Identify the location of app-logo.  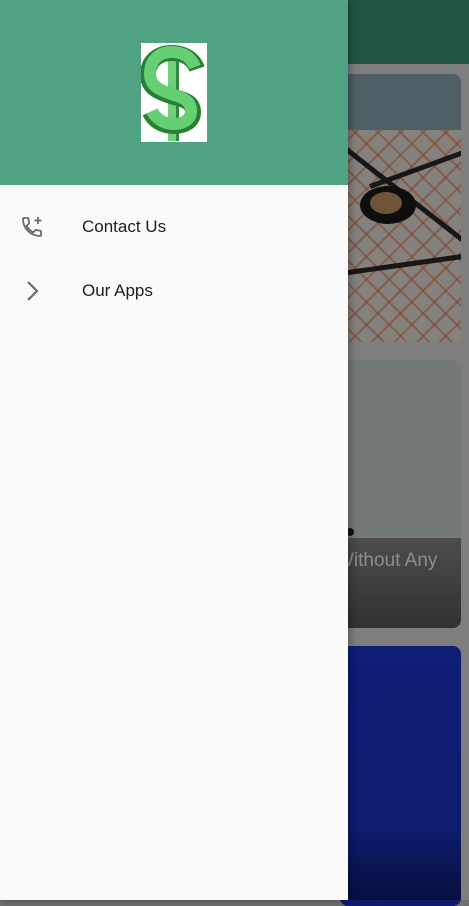
(174, 92).